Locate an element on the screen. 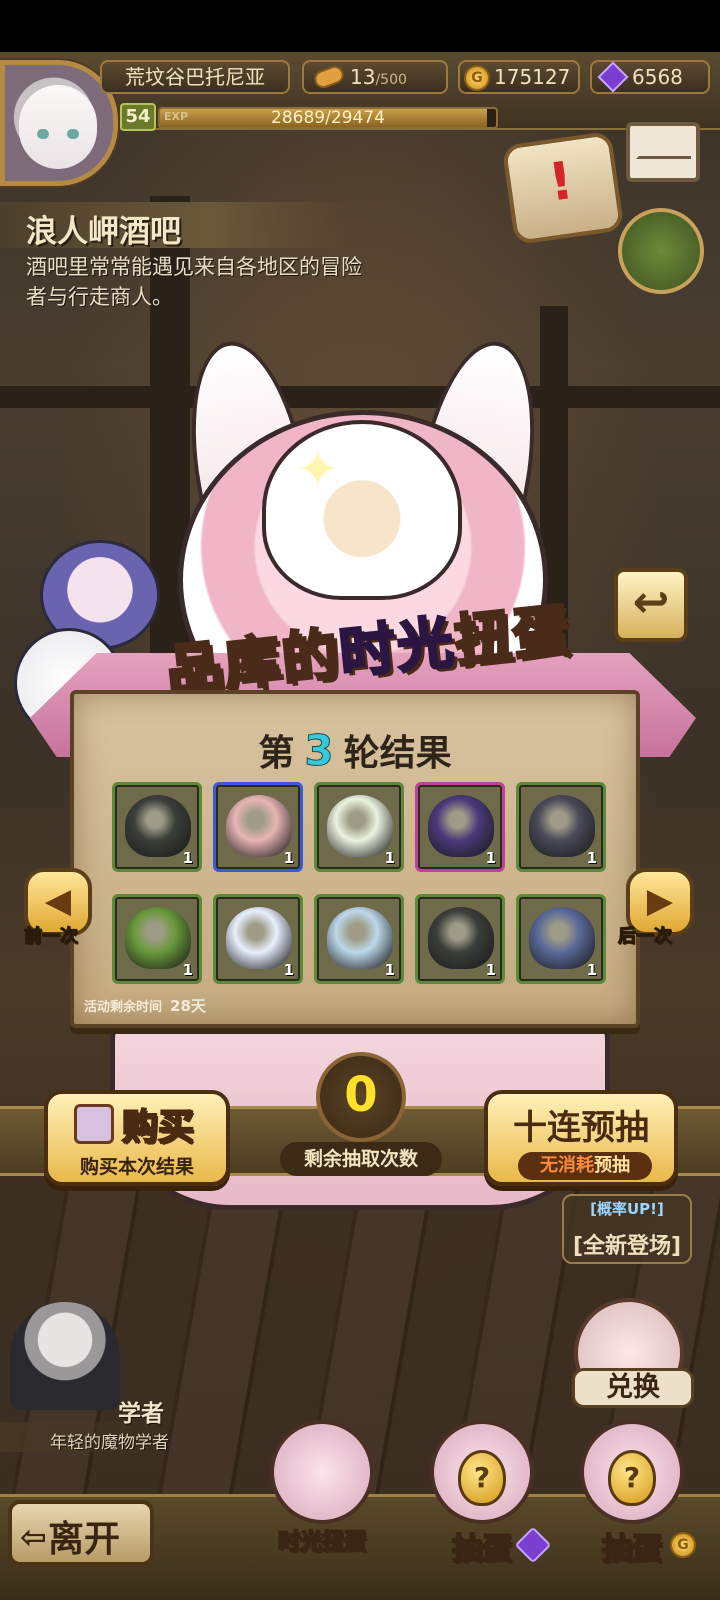 Image resolution: width=720 pixels, height=1600 pixels. result-grid: 1 1 1 1 1 1 1 1 1 1 is located at coordinates (360, 883).